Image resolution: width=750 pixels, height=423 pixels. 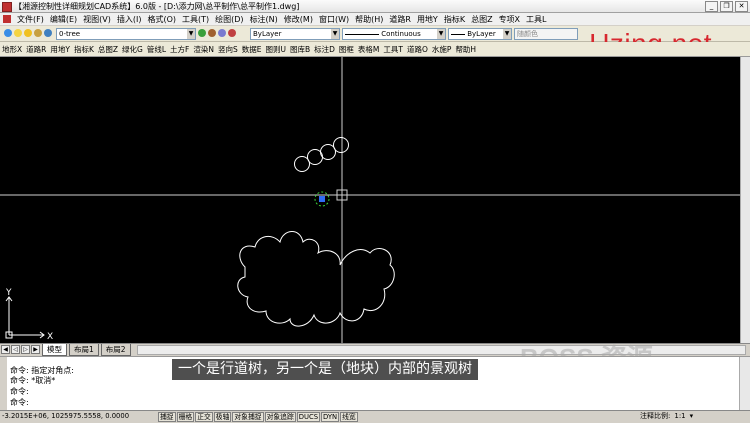 What do you see at coordinates (442, 49) in the screenshot?
I see `toolbar-water: 水施P` at bounding box center [442, 49].